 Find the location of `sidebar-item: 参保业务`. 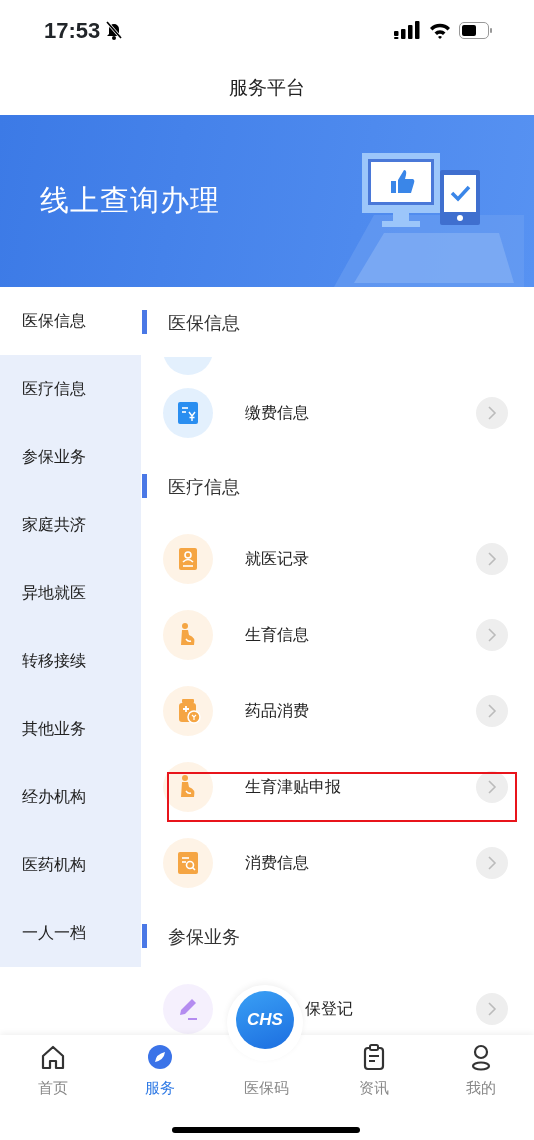

sidebar-item: 参保业务 is located at coordinates (70, 457).